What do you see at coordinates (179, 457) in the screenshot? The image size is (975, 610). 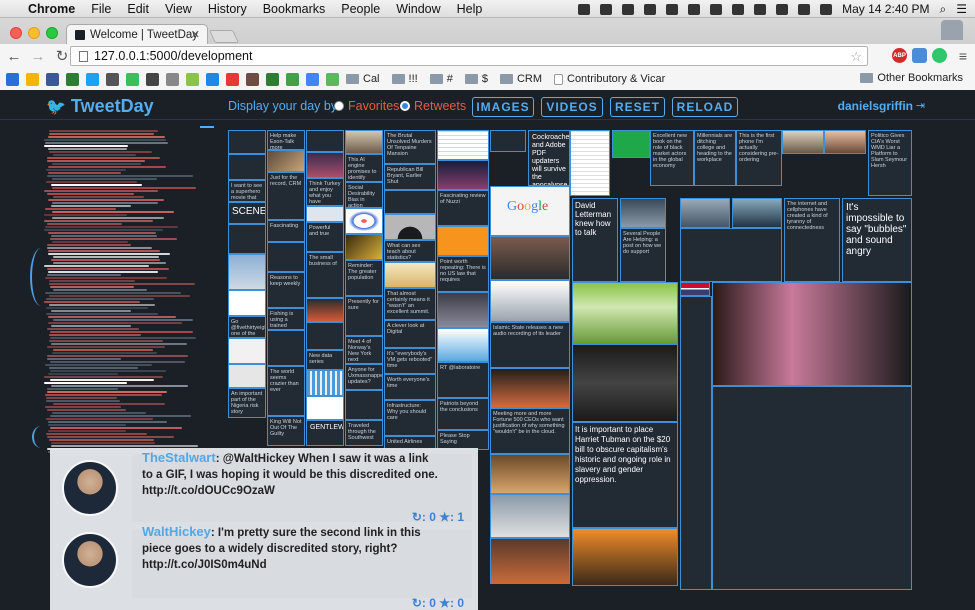 I see `tweet-handle: TheStalwart` at bounding box center [179, 457].